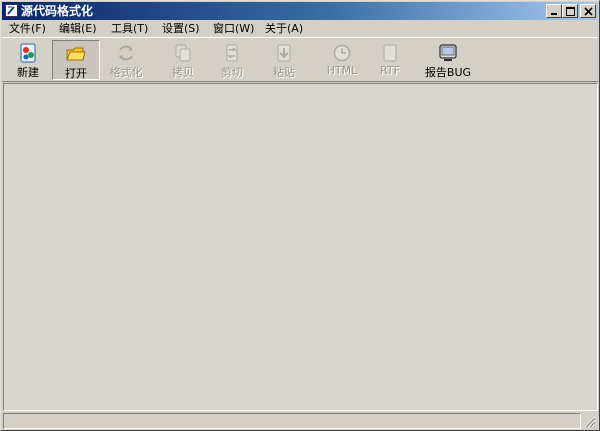 This screenshot has height=431, width=600. I want to click on document-icon, so click(11, 10).